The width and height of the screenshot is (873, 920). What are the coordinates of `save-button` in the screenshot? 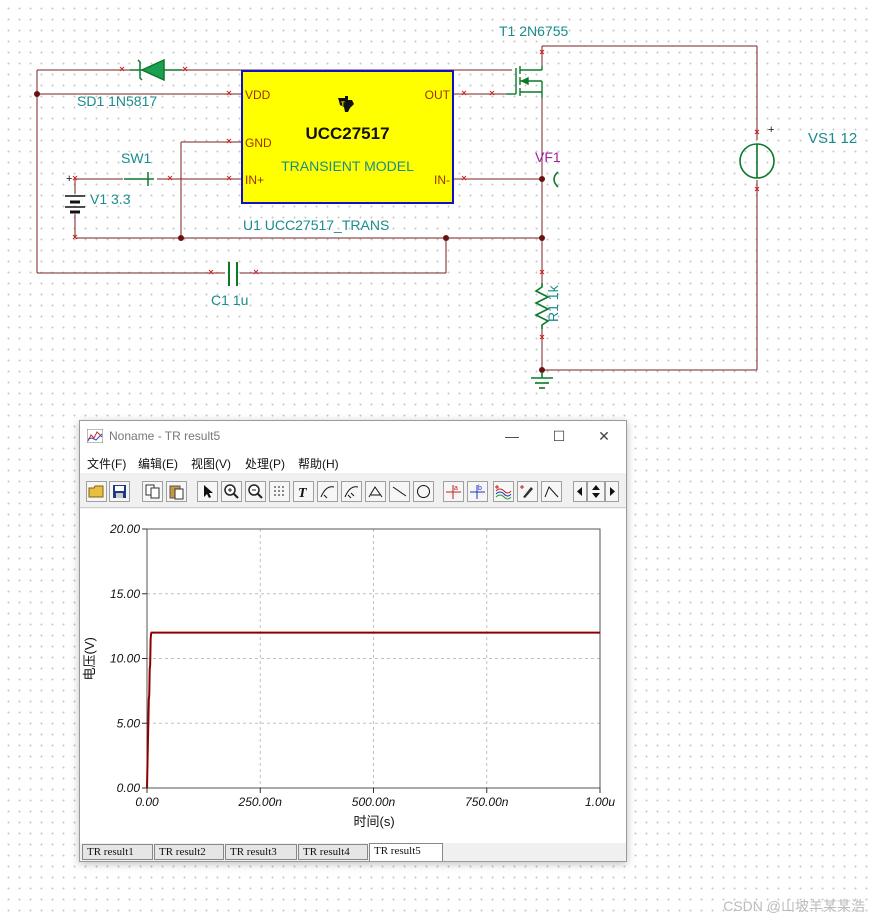 It's located at (119, 491).